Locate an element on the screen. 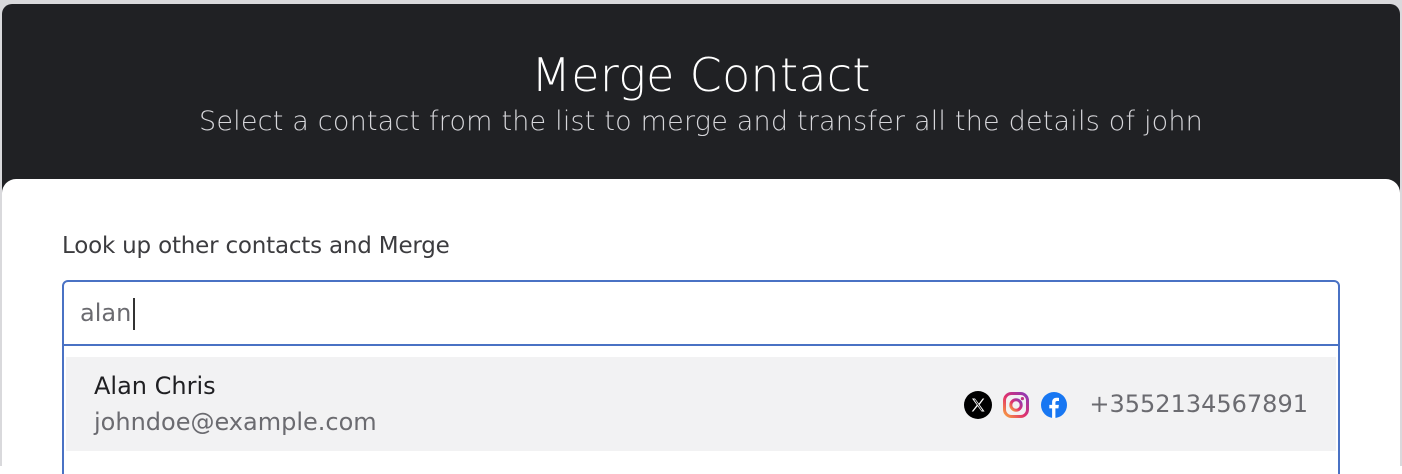  social-icons is located at coordinates (1016, 405).